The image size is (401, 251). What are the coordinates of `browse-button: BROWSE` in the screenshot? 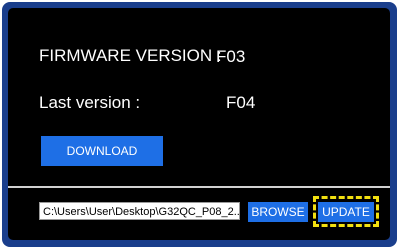 It's located at (278, 212).